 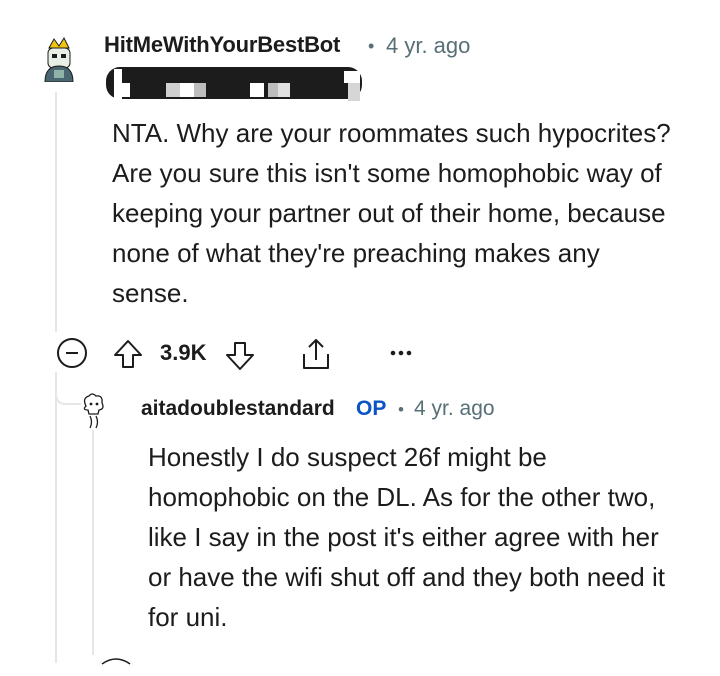 I want to click on thread-line-parent, so click(x=56, y=517).